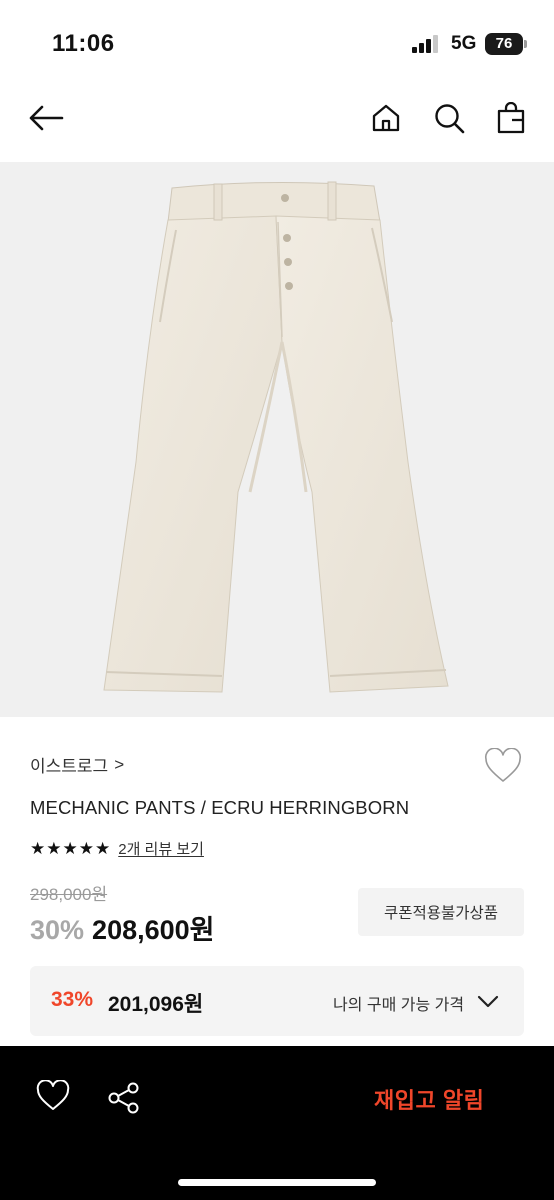  I want to click on best-price-label: 나의 구매 가능 가격, so click(399, 1005).